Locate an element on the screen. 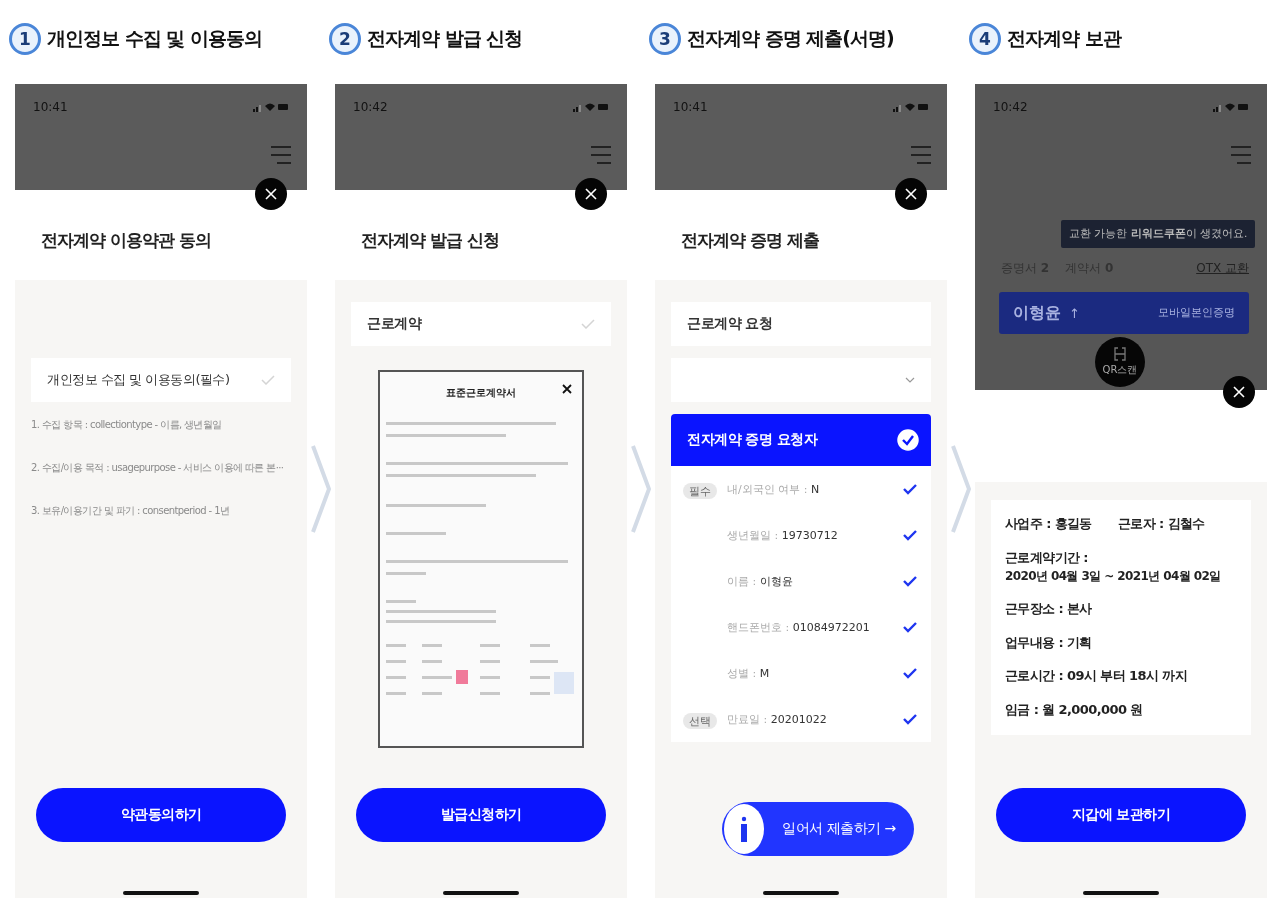  step-title: 개인정보 수집 및 이용동의 is located at coordinates (154, 38).